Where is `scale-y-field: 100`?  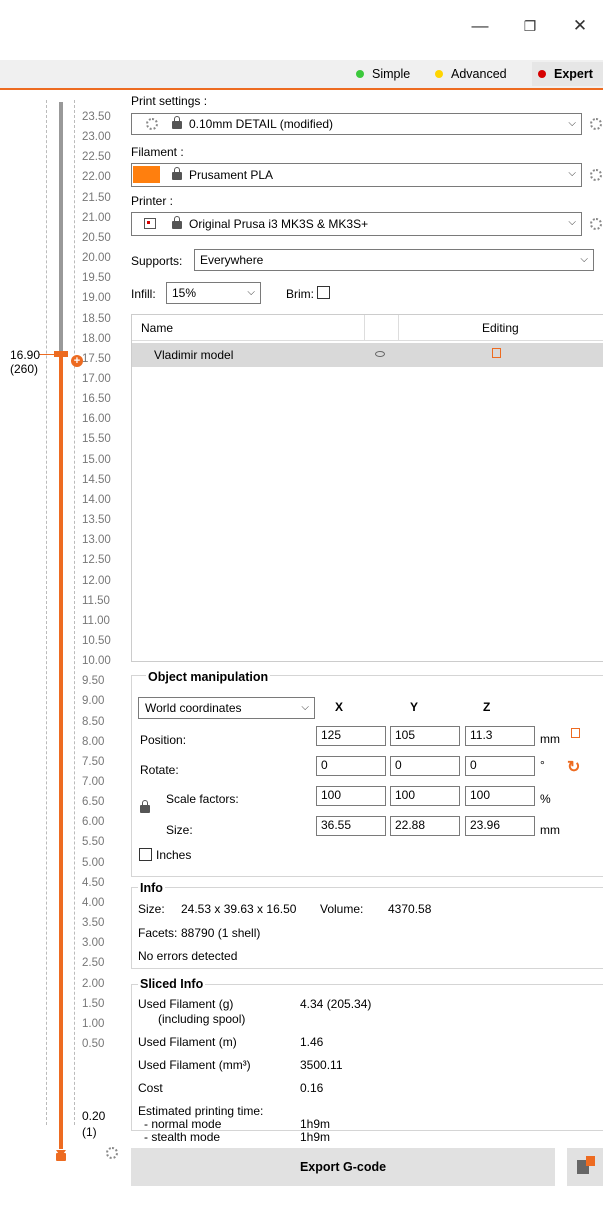 scale-y-field: 100 is located at coordinates (425, 796).